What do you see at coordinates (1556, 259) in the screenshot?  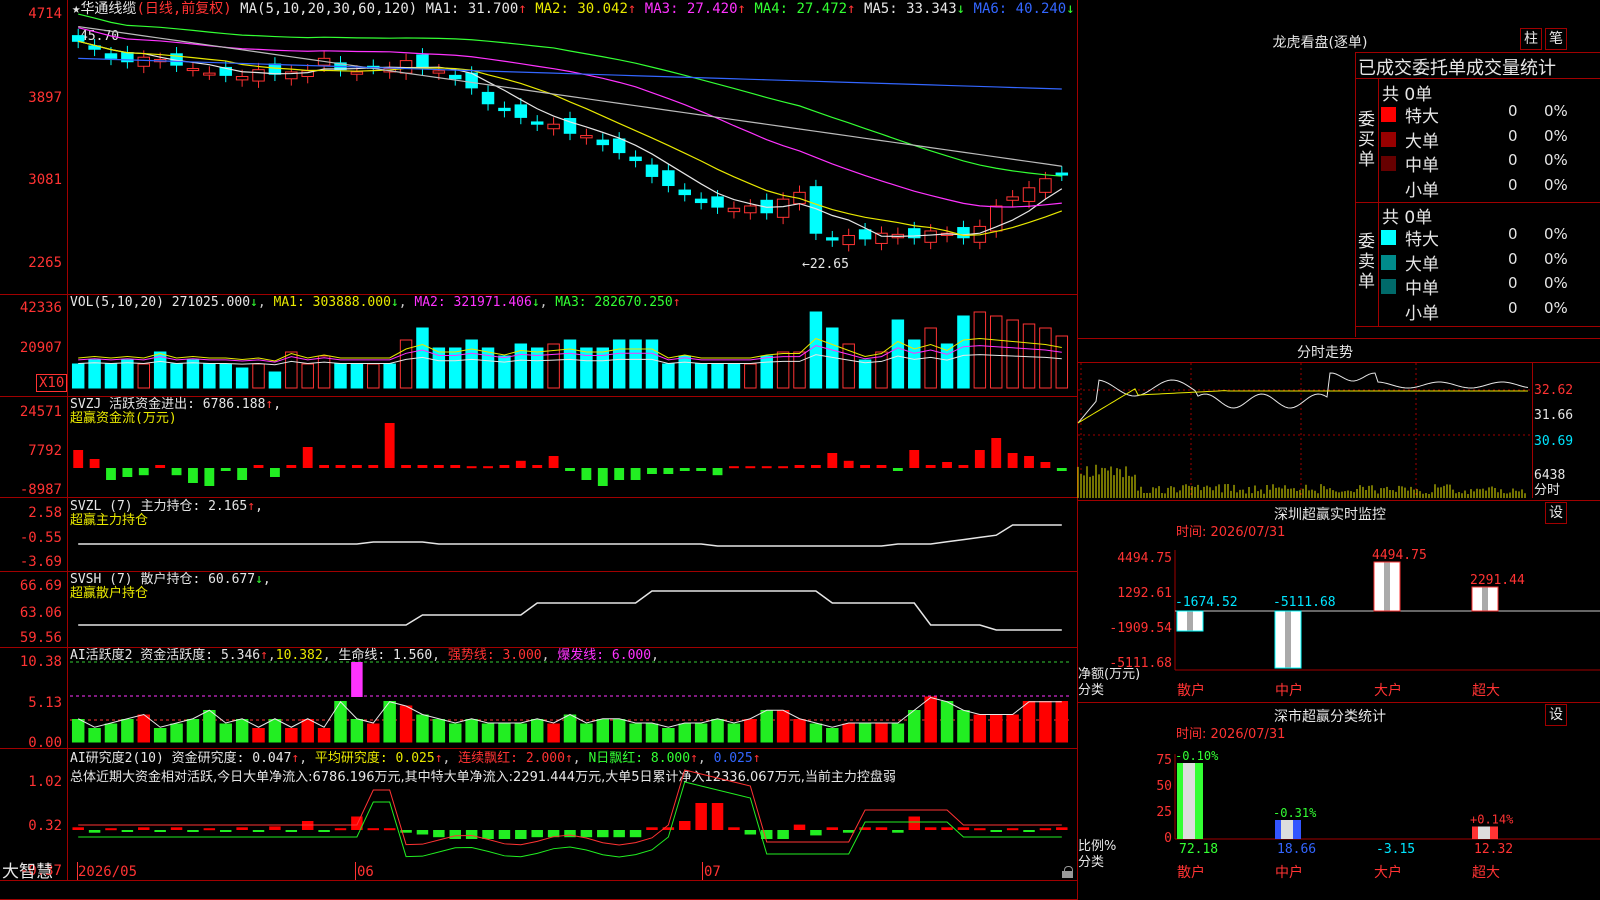 I see `order-pct: 0%` at bounding box center [1556, 259].